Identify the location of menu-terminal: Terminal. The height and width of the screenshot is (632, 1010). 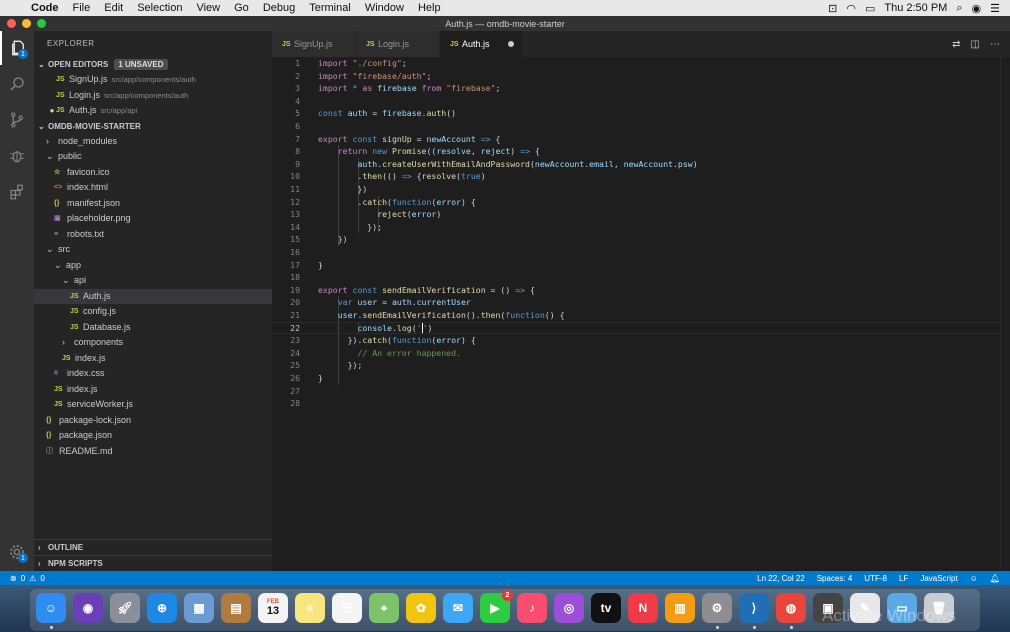
(330, 8).